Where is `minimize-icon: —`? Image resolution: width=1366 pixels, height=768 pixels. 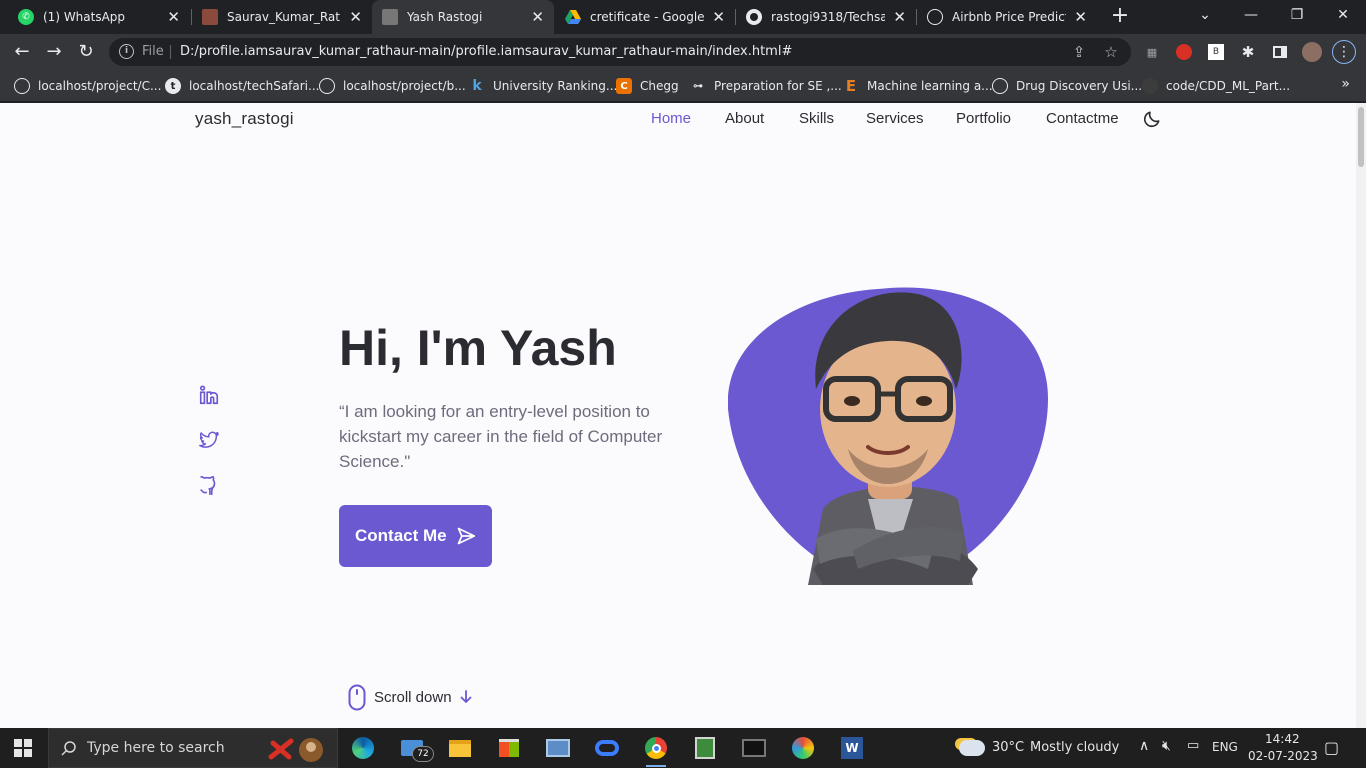 minimize-icon: — is located at coordinates (1251, 15).